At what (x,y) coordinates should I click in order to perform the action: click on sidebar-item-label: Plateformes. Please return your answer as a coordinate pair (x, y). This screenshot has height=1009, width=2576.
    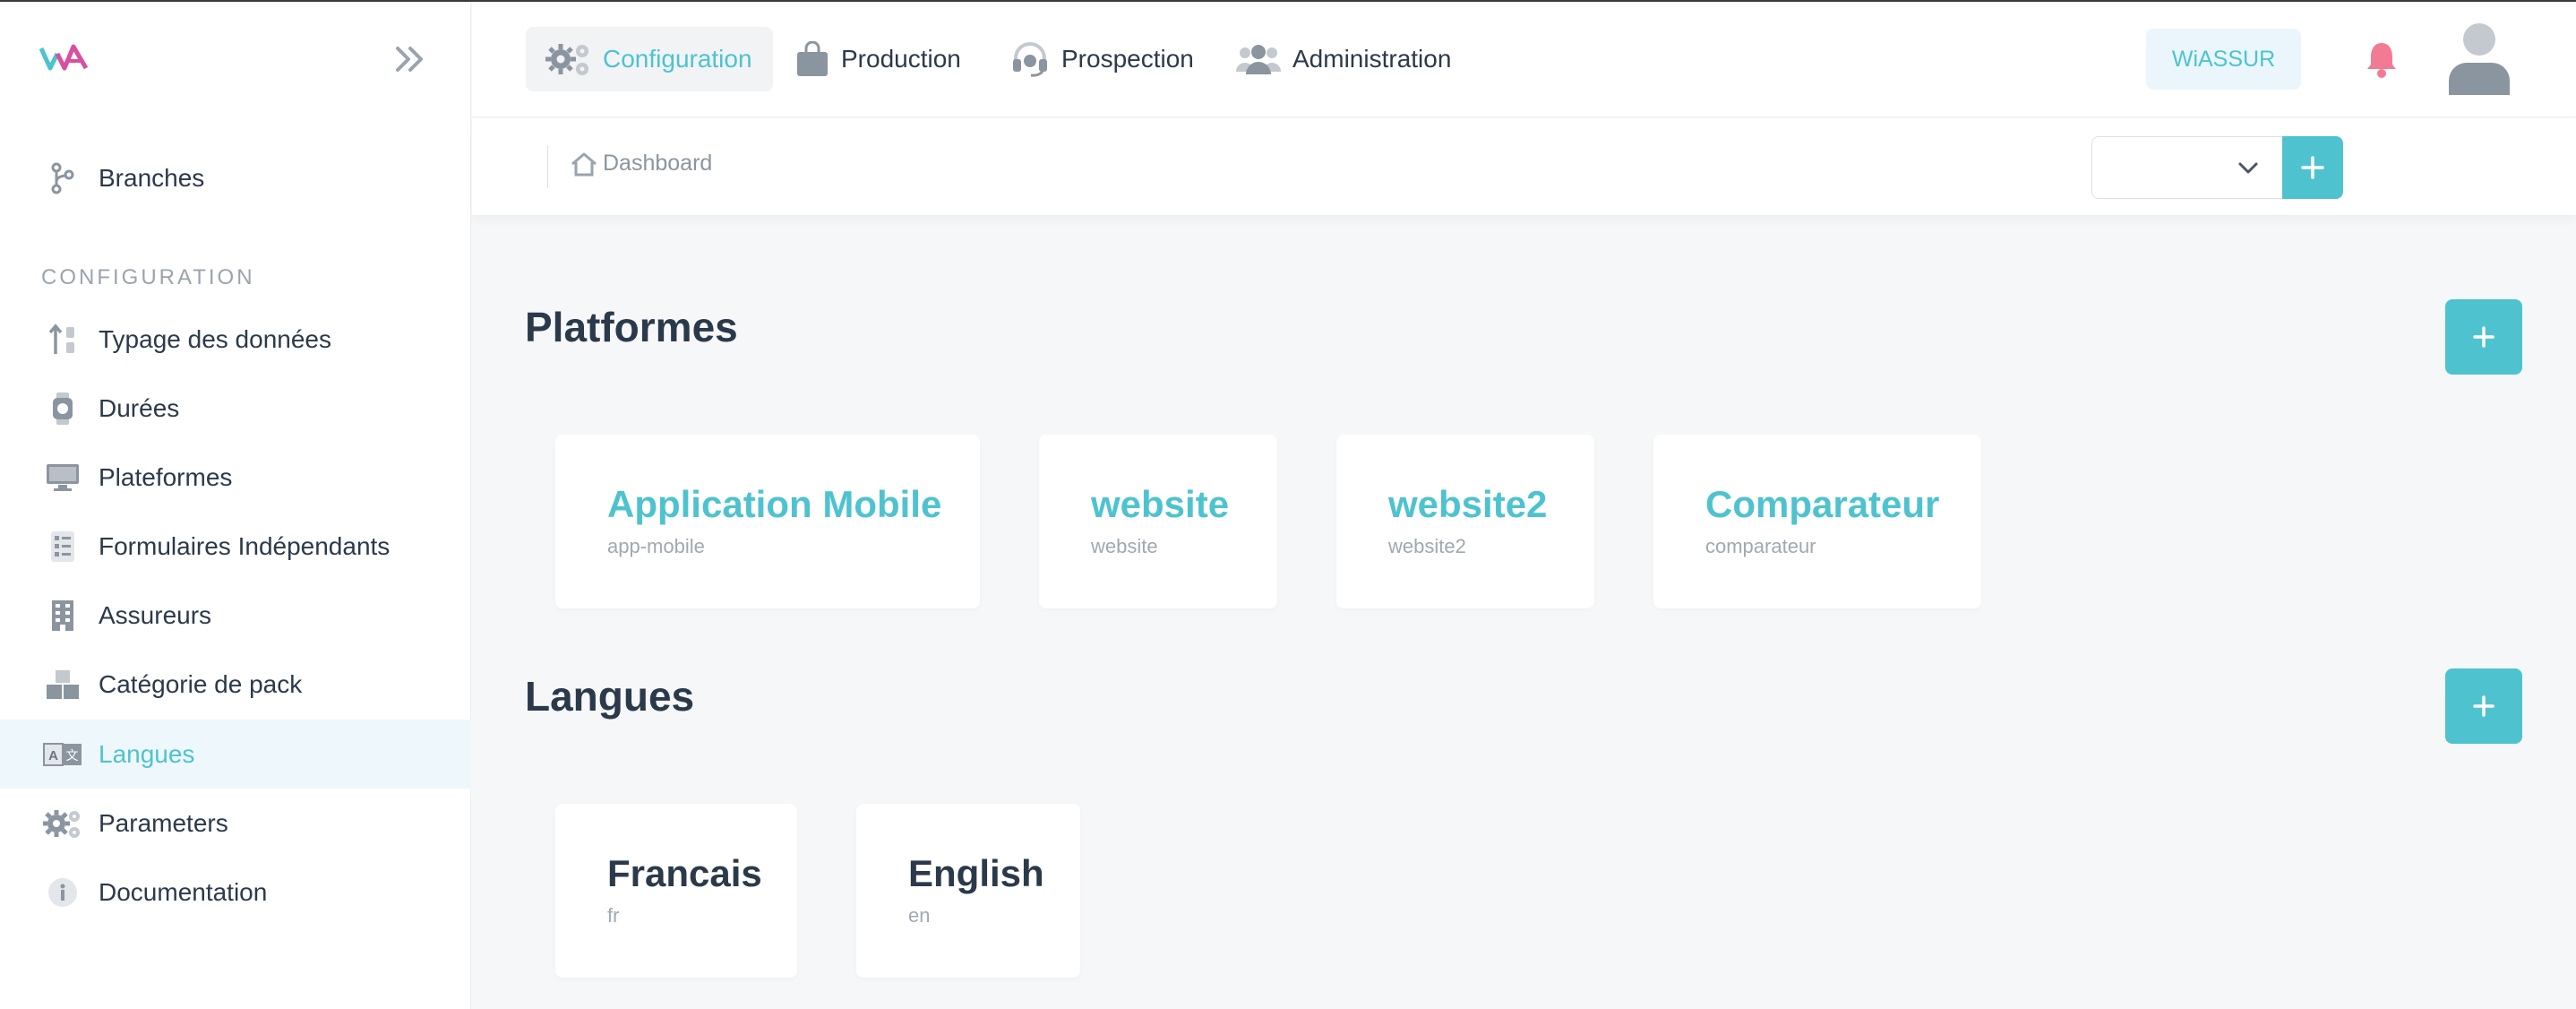
    Looking at the image, I should click on (166, 477).